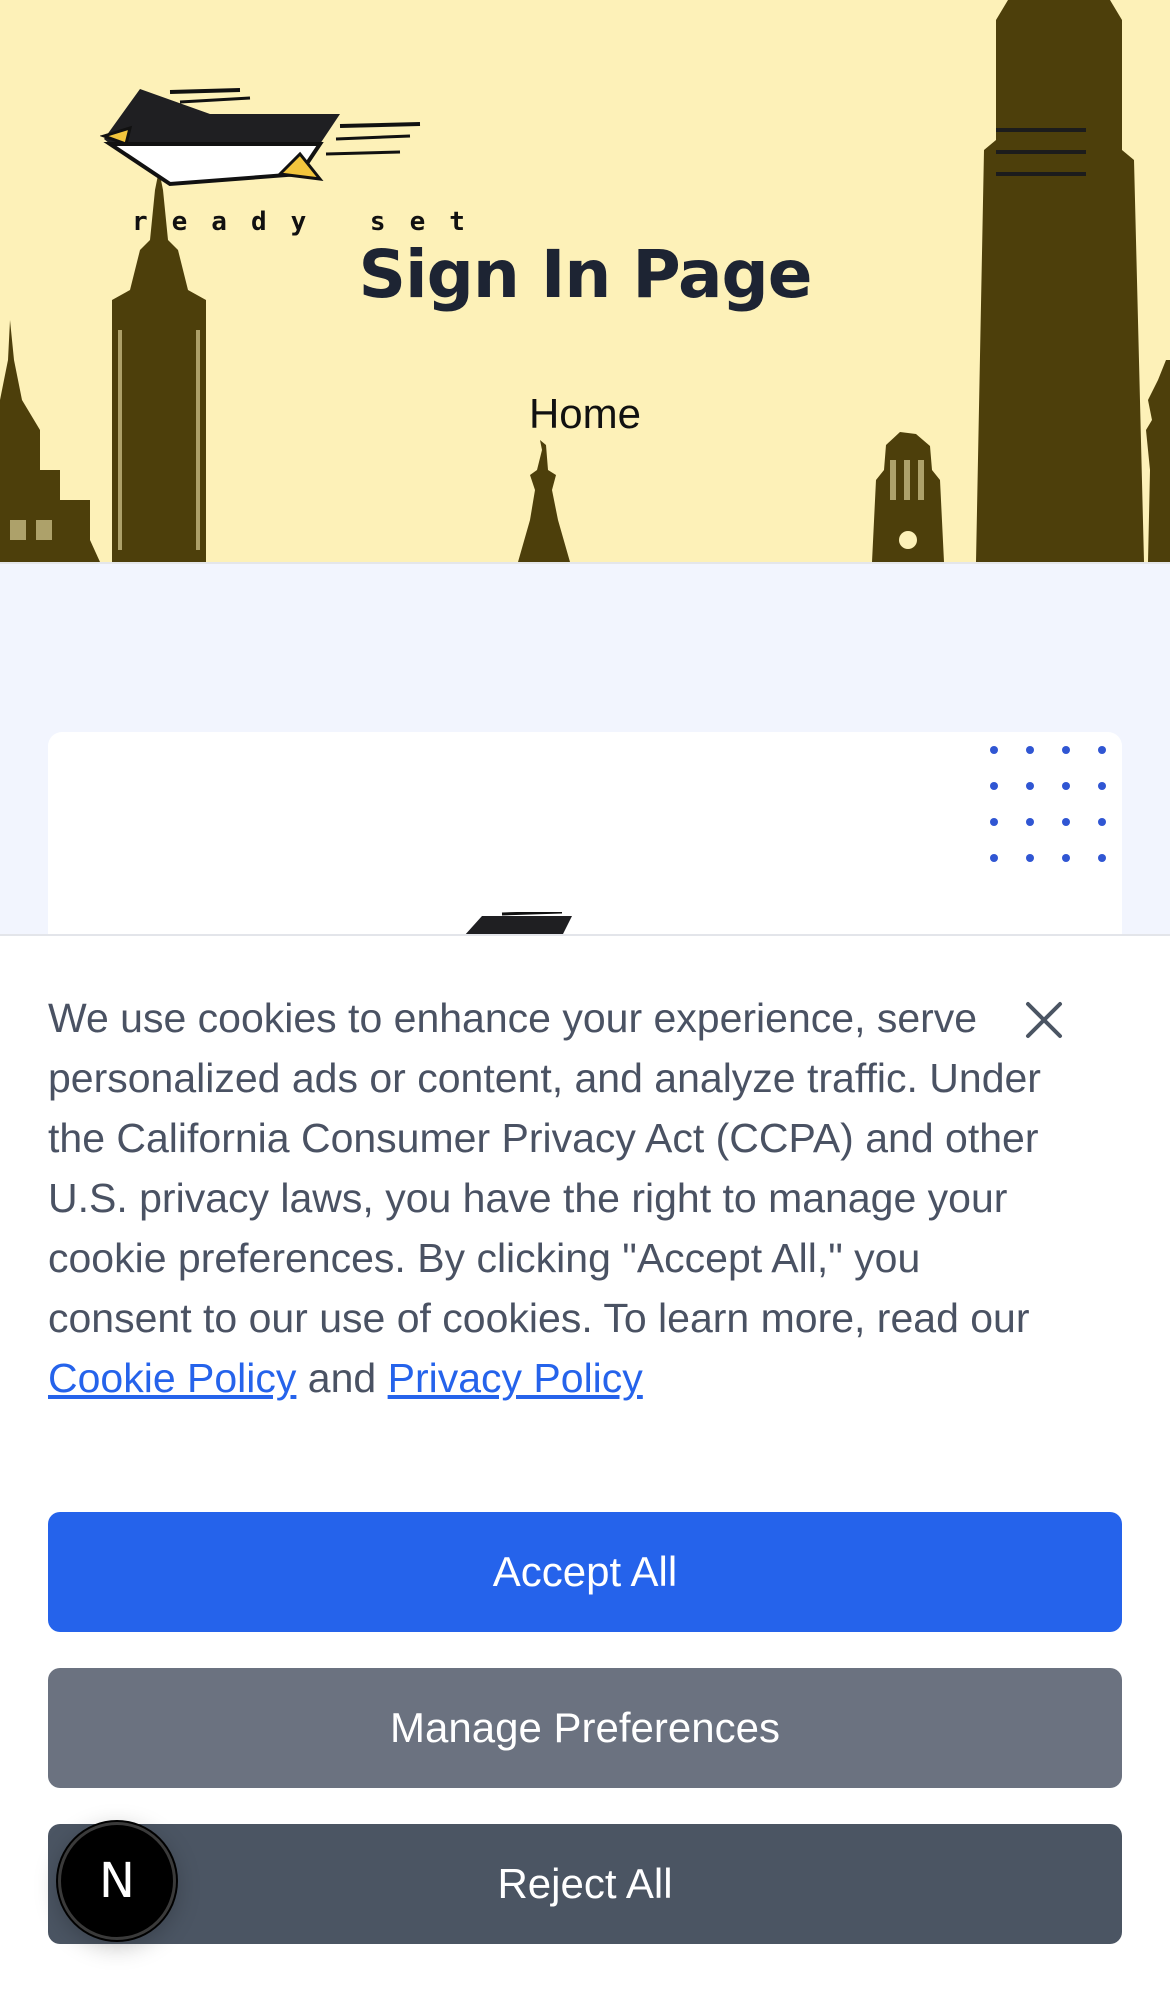 This screenshot has width=1170, height=1994. Describe the element at coordinates (1040, 156) in the screenshot. I see `hamburger-menu-icon` at that location.